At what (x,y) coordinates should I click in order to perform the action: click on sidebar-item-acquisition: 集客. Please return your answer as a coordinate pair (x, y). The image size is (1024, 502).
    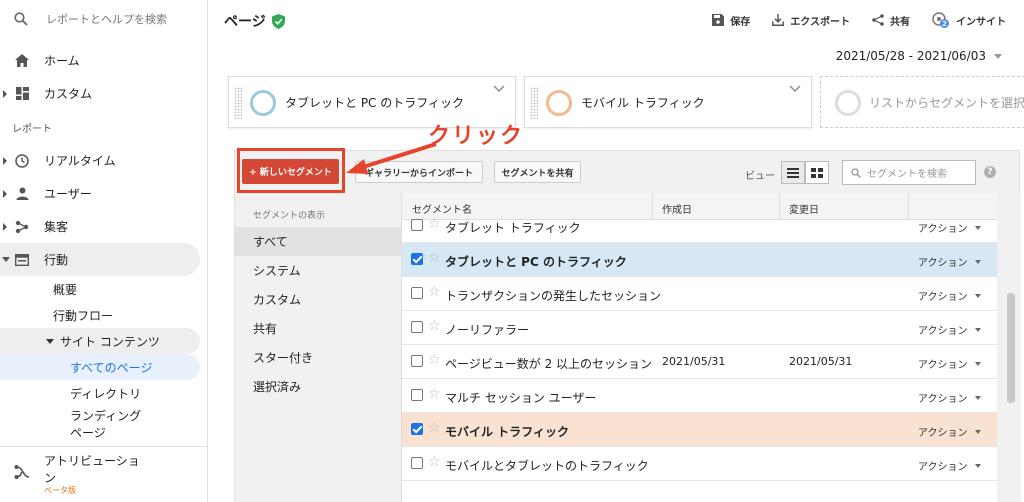
    Looking at the image, I should click on (103, 226).